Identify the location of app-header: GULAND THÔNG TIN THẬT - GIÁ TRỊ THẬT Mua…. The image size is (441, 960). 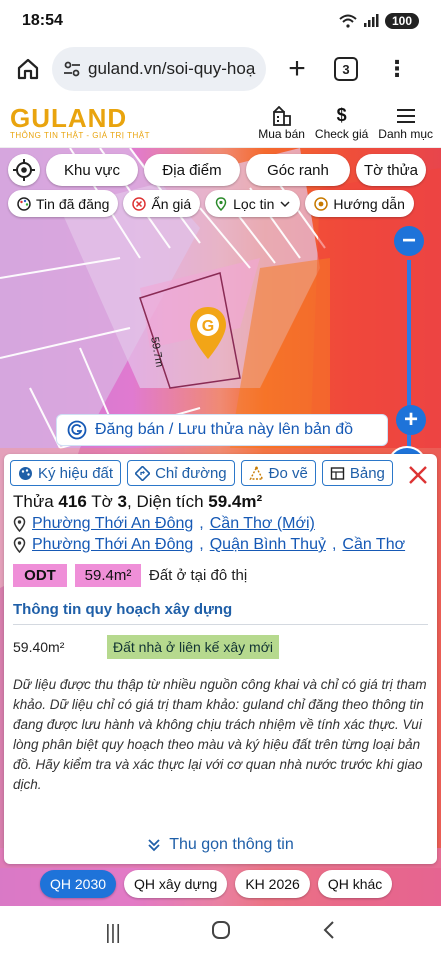
(220, 123).